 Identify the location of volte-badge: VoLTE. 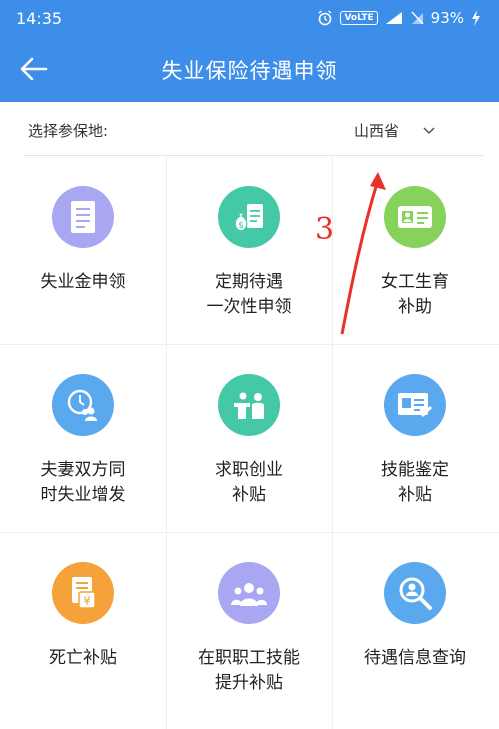
(359, 18).